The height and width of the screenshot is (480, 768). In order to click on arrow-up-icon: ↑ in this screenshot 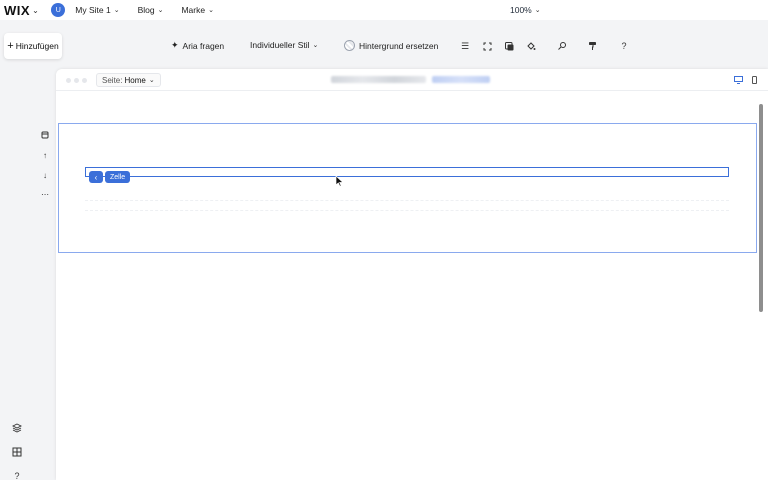, I will do `click(45, 155)`.